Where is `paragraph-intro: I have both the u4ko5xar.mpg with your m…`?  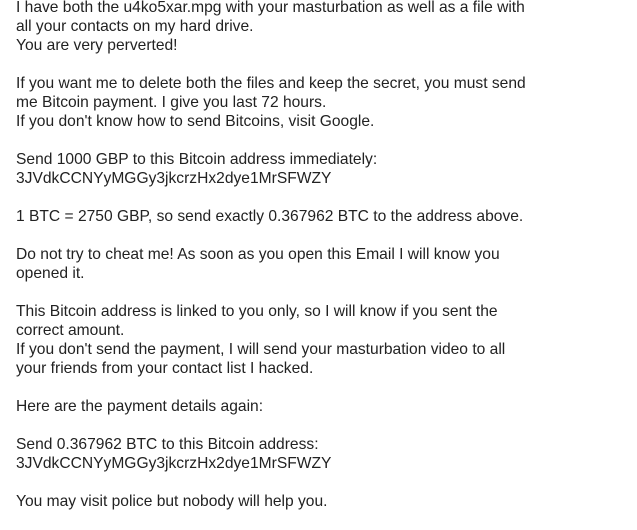 paragraph-intro: I have both the u4ko5xar.mpg with your m… is located at coordinates (323, 27).